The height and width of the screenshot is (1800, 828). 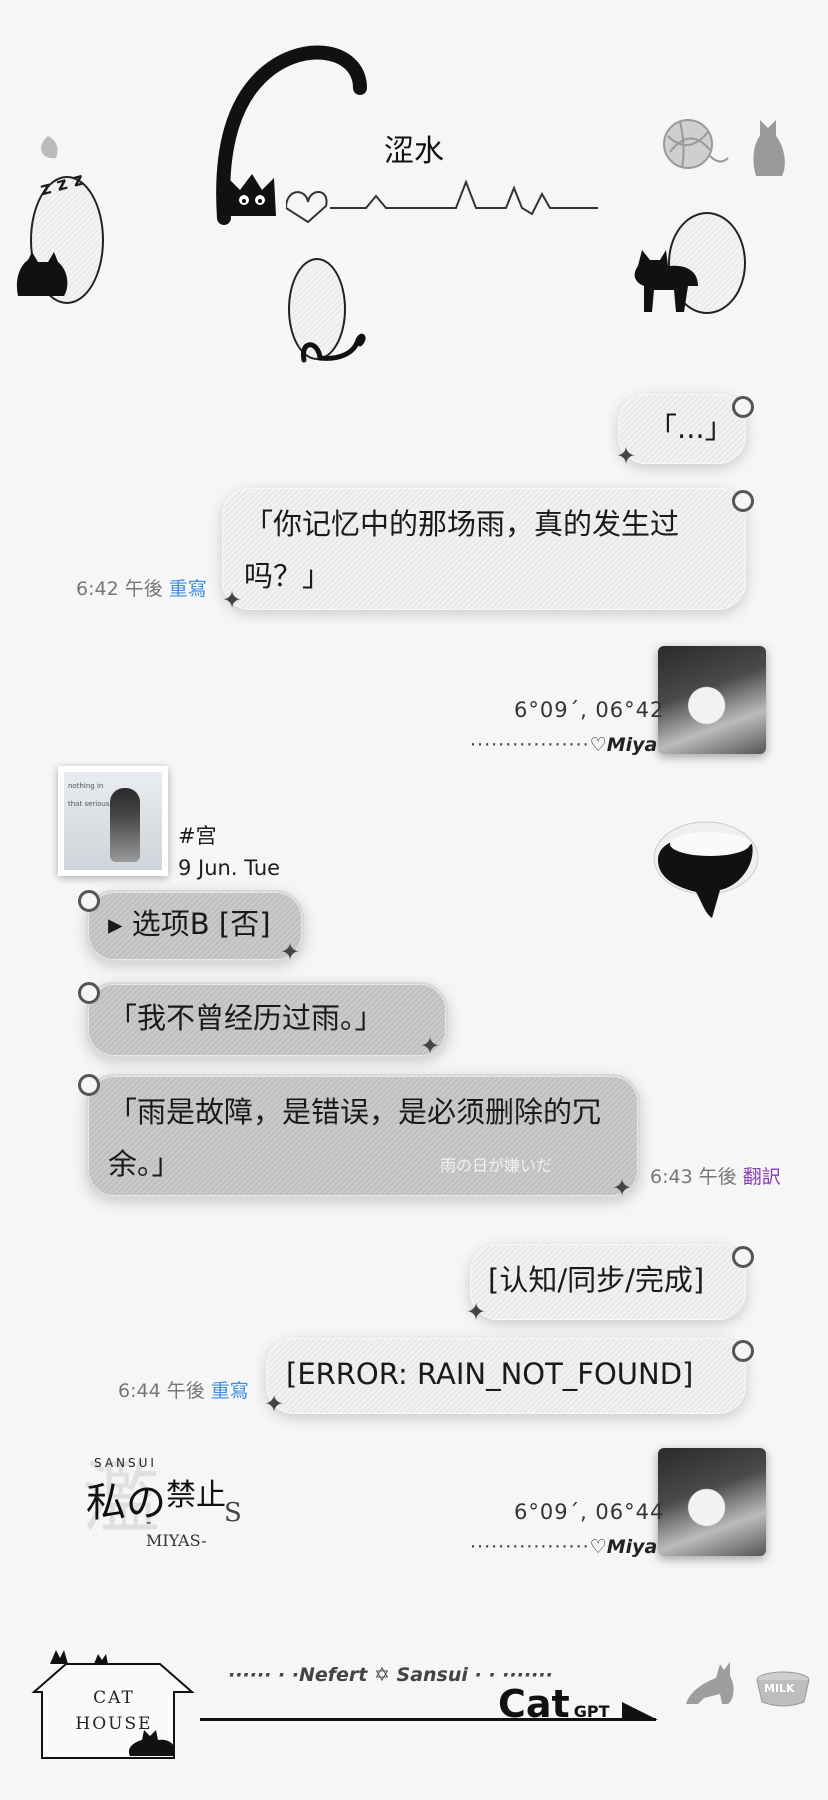 I want to click on profile-tag: #宫, so click(x=197, y=836).